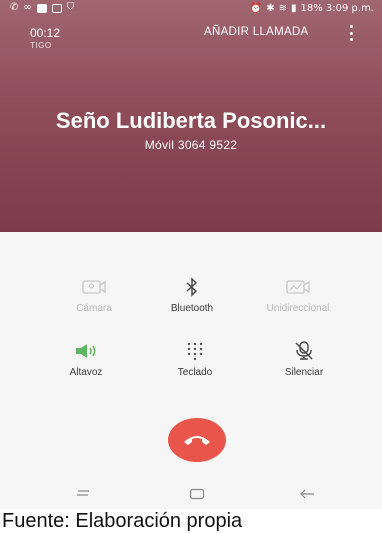  Describe the element at coordinates (41, 45) in the screenshot. I see `carrier-label: TIGO` at that location.